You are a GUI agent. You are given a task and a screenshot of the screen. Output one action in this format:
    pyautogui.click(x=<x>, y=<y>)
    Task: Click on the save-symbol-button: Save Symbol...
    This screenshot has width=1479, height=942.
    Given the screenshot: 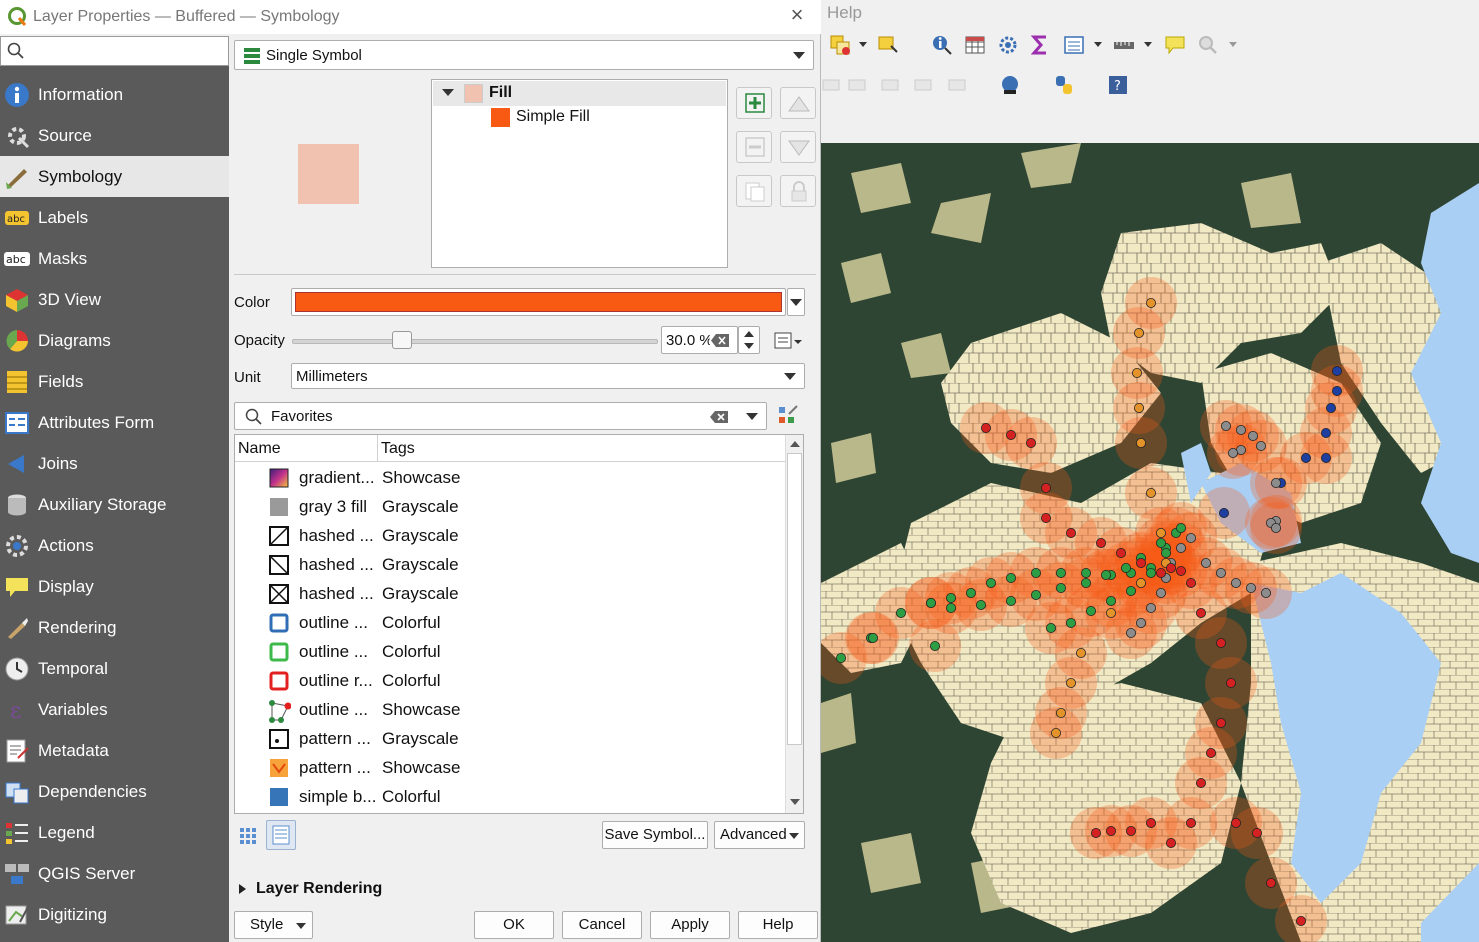 What is the action you would take?
    pyautogui.click(x=655, y=835)
    